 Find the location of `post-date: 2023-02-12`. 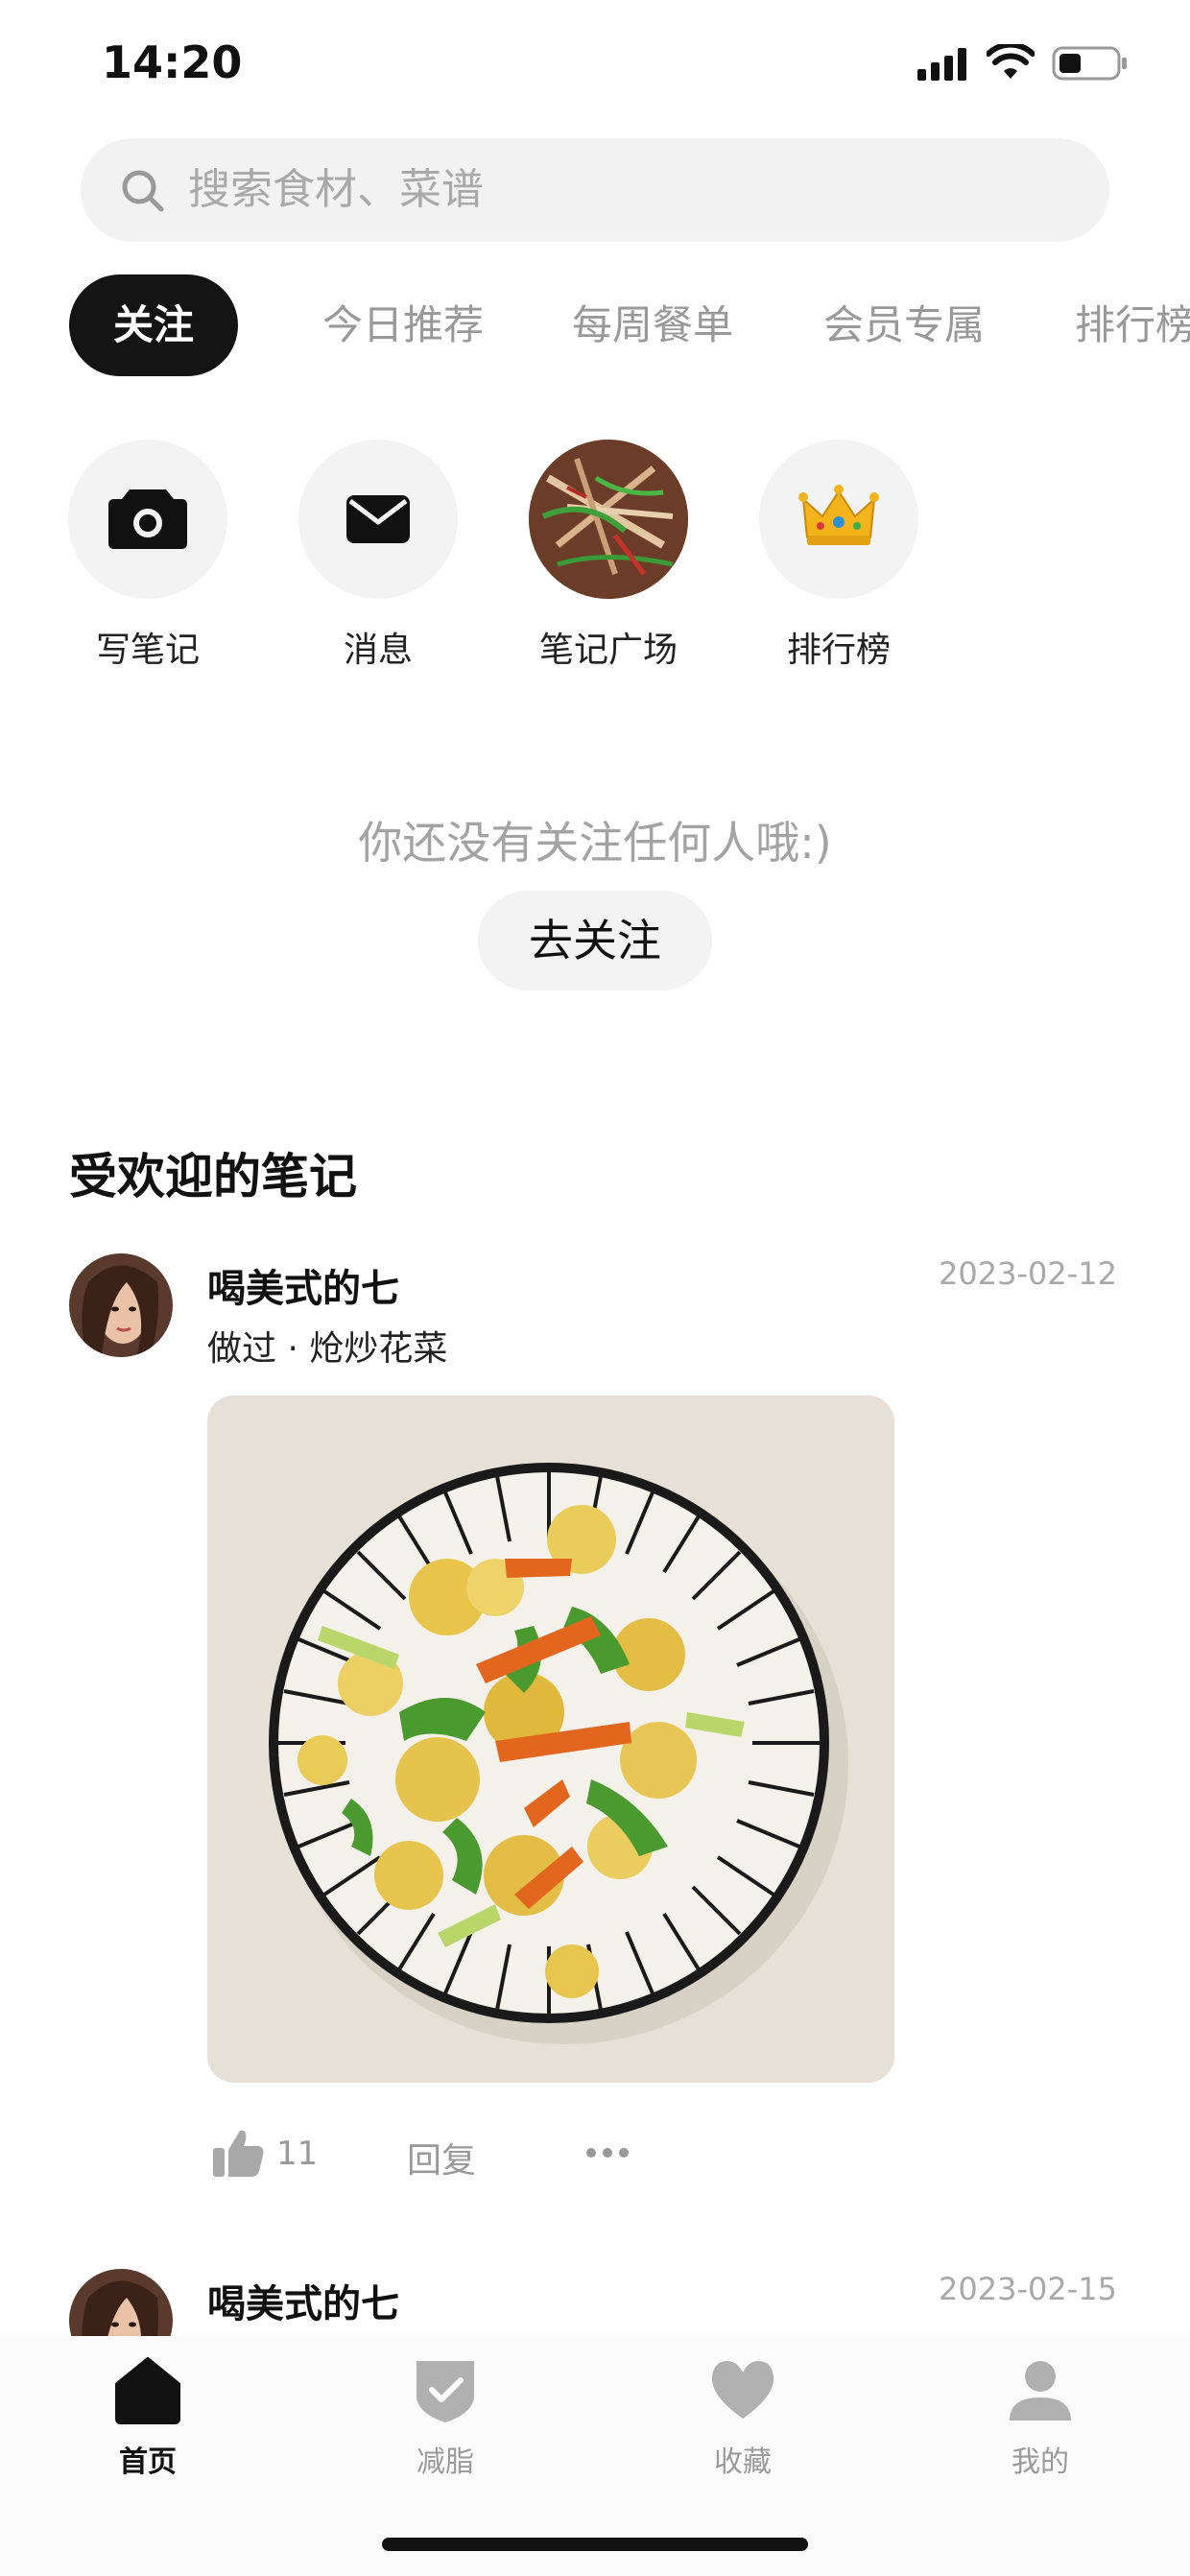

post-date: 2023-02-12 is located at coordinates (1028, 1273).